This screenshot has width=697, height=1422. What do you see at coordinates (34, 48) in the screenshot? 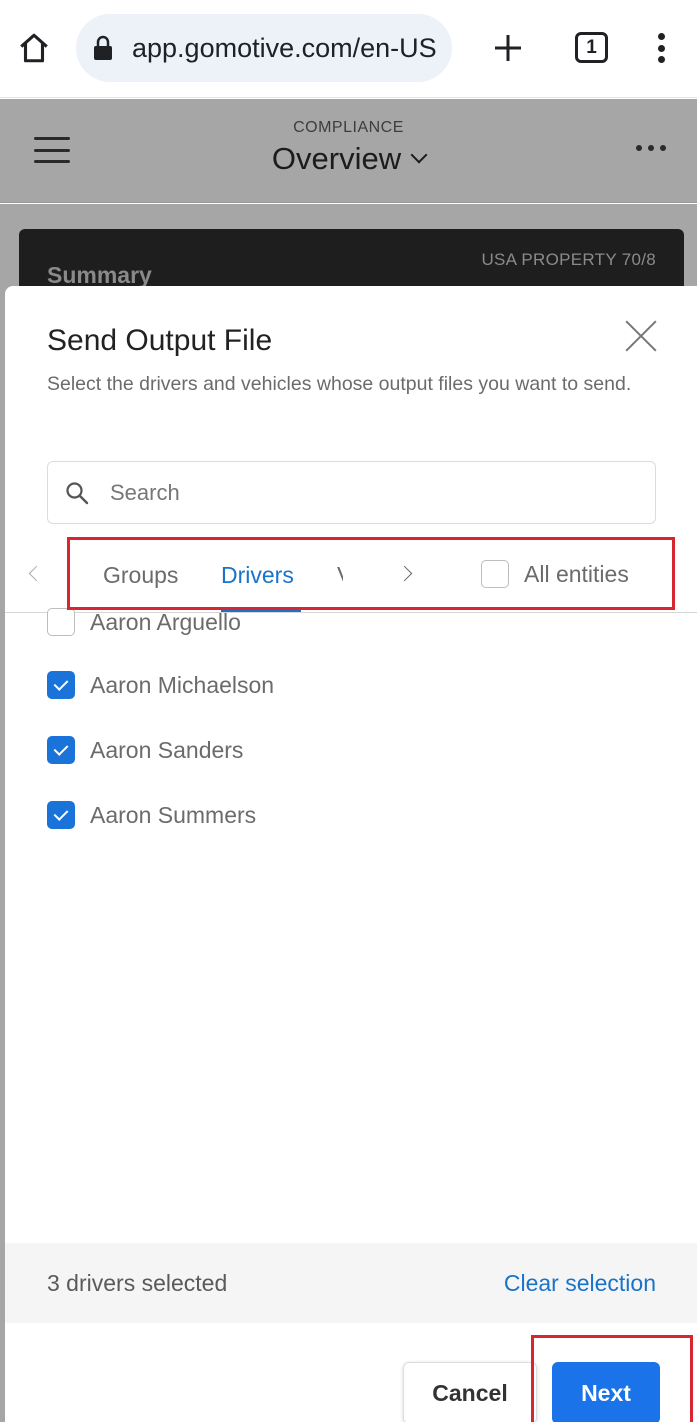
I see `home-icon` at bounding box center [34, 48].